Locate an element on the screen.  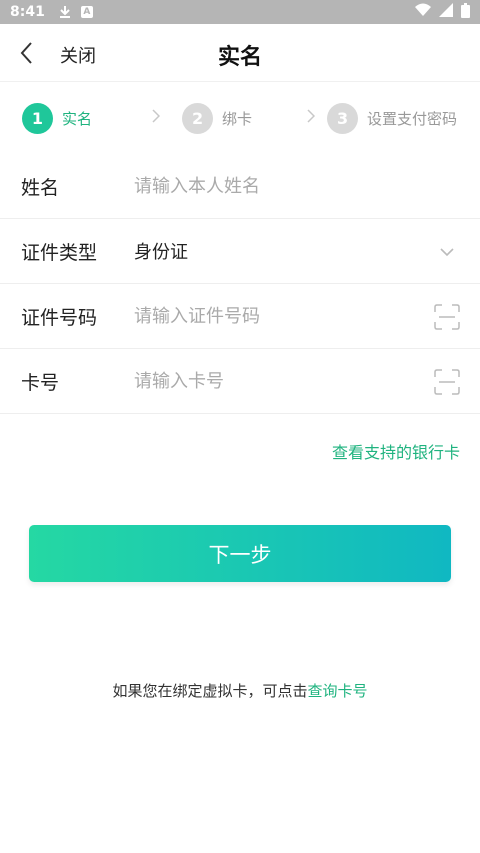
chevron-down-icon is located at coordinates (447, 252).